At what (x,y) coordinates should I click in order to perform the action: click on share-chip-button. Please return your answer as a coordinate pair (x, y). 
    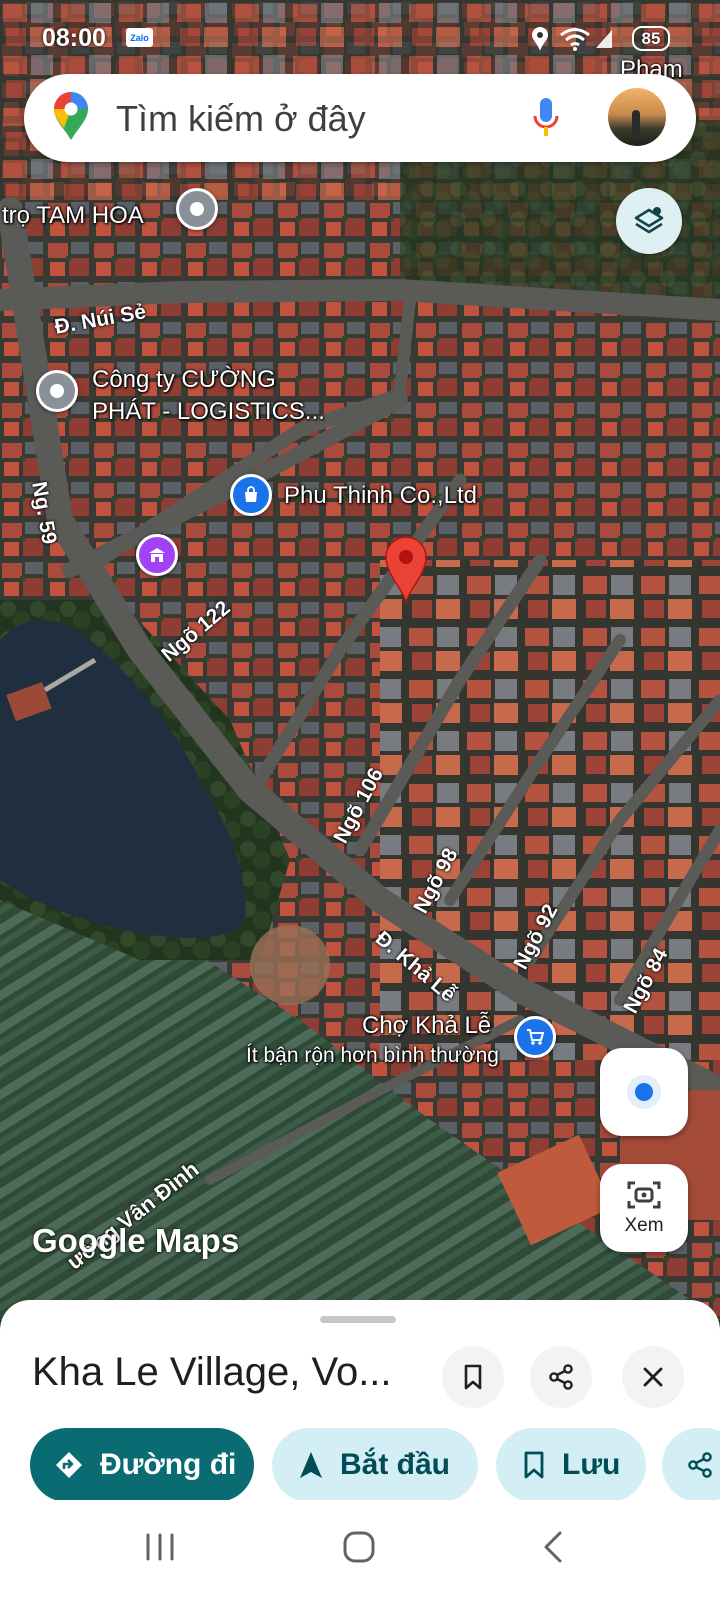
    Looking at the image, I should click on (691, 1465).